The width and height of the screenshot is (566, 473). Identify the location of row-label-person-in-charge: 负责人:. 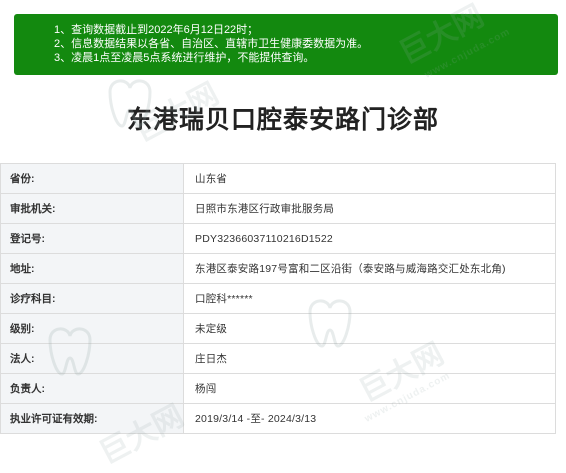
(92, 388).